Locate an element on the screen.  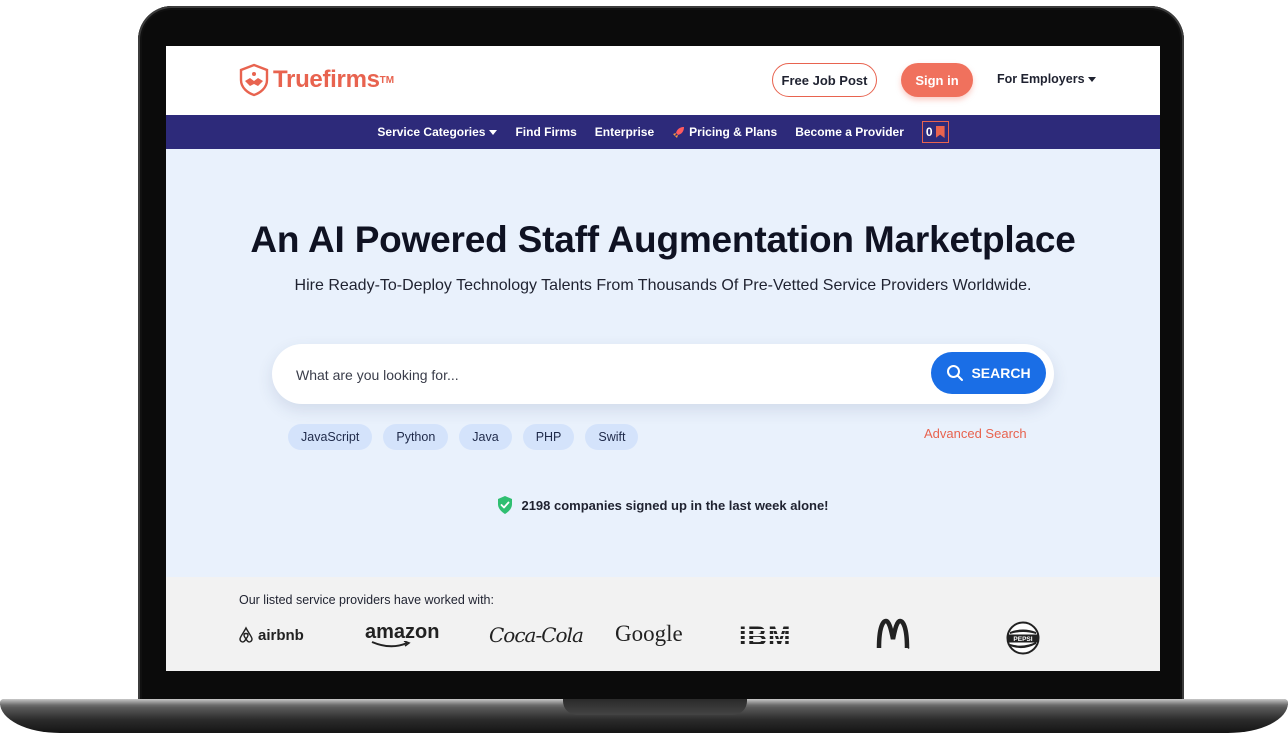
logo-text: Truefirms is located at coordinates (326, 79).